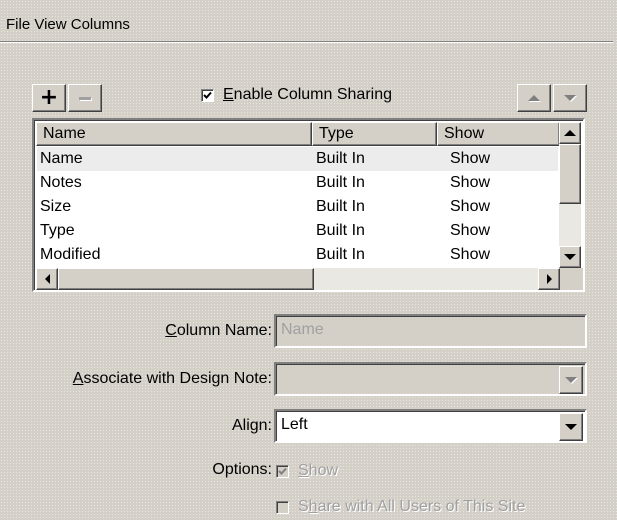 The image size is (617, 520). What do you see at coordinates (297, 159) in the screenshot?
I see `table-row: Name Built In Show` at bounding box center [297, 159].